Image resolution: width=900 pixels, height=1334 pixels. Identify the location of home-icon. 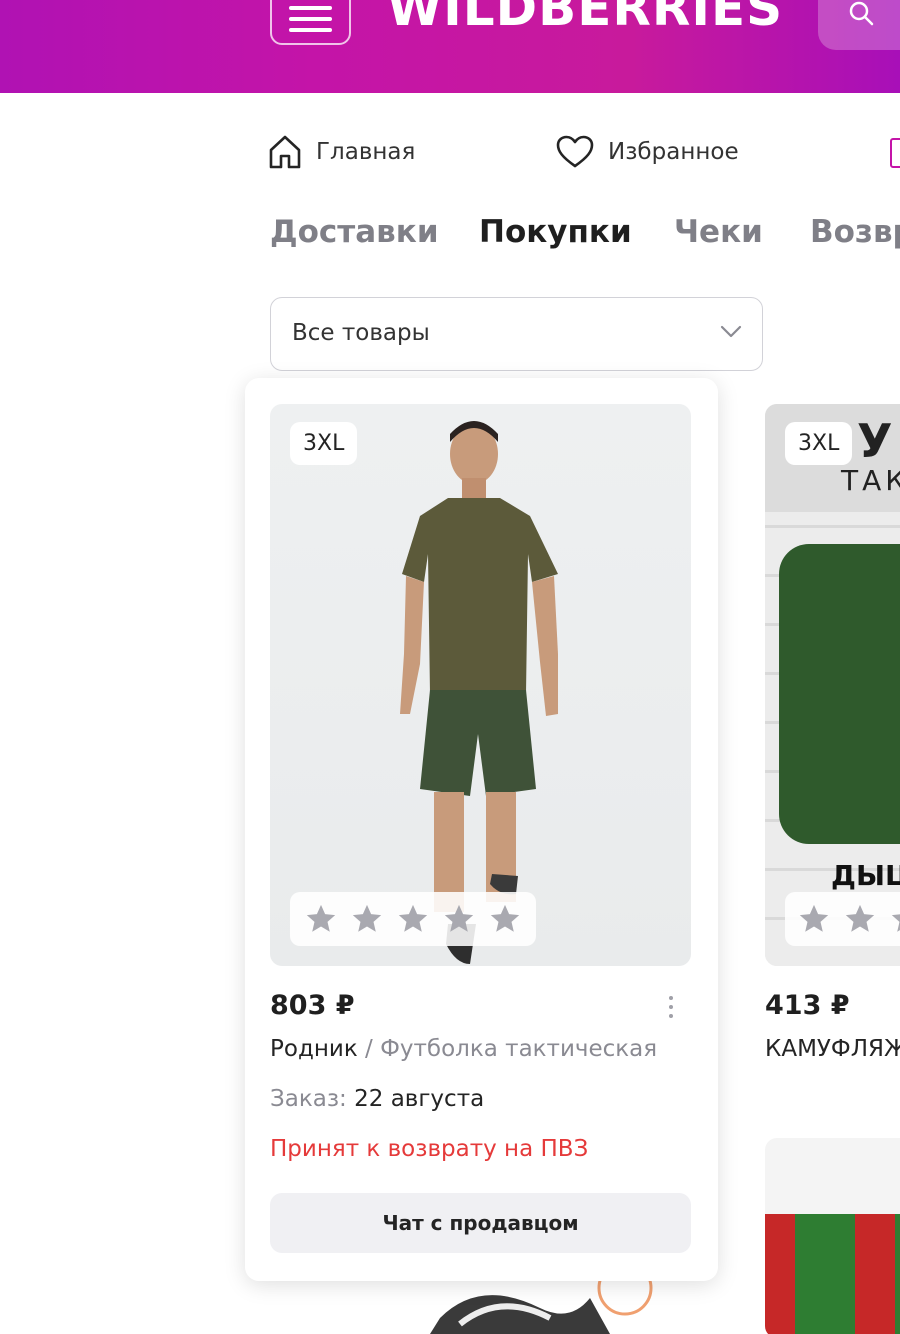
(285, 152).